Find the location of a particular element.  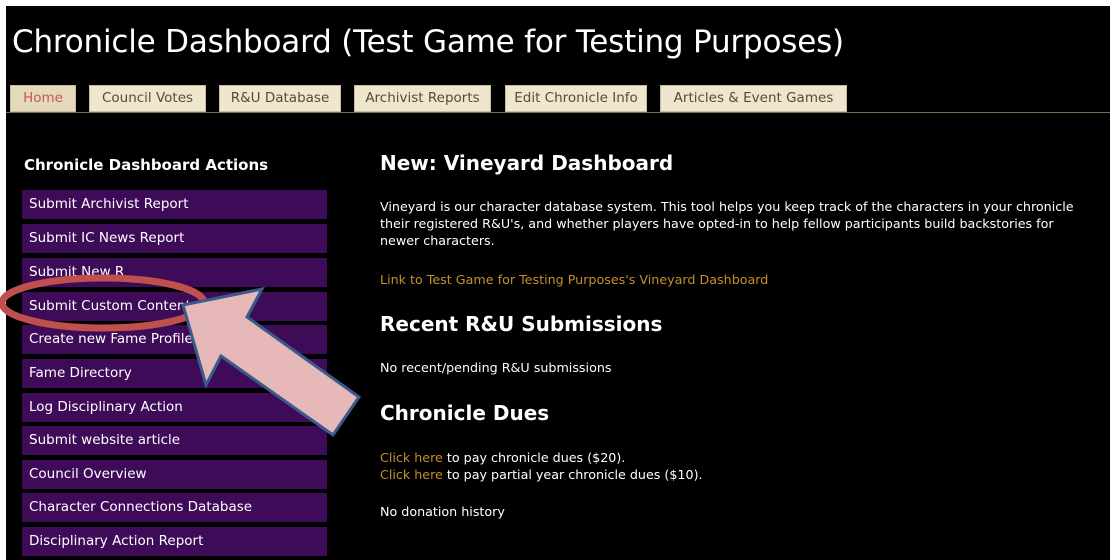

sidebar-item-submit-website-article: Submit website article is located at coordinates (174, 440).